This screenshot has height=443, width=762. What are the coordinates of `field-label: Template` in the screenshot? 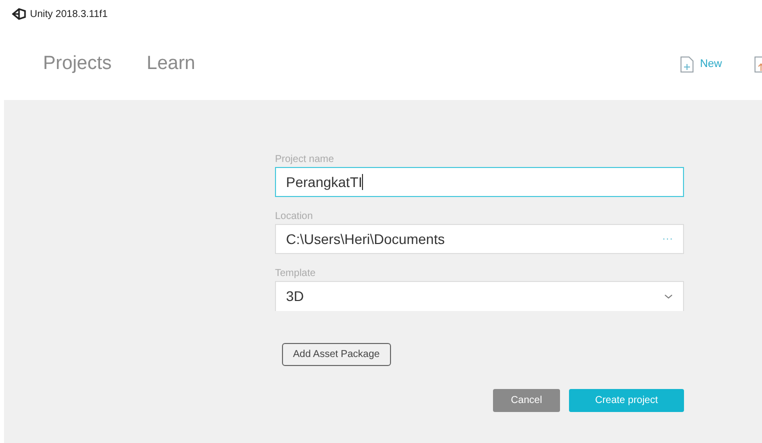 It's located at (296, 274).